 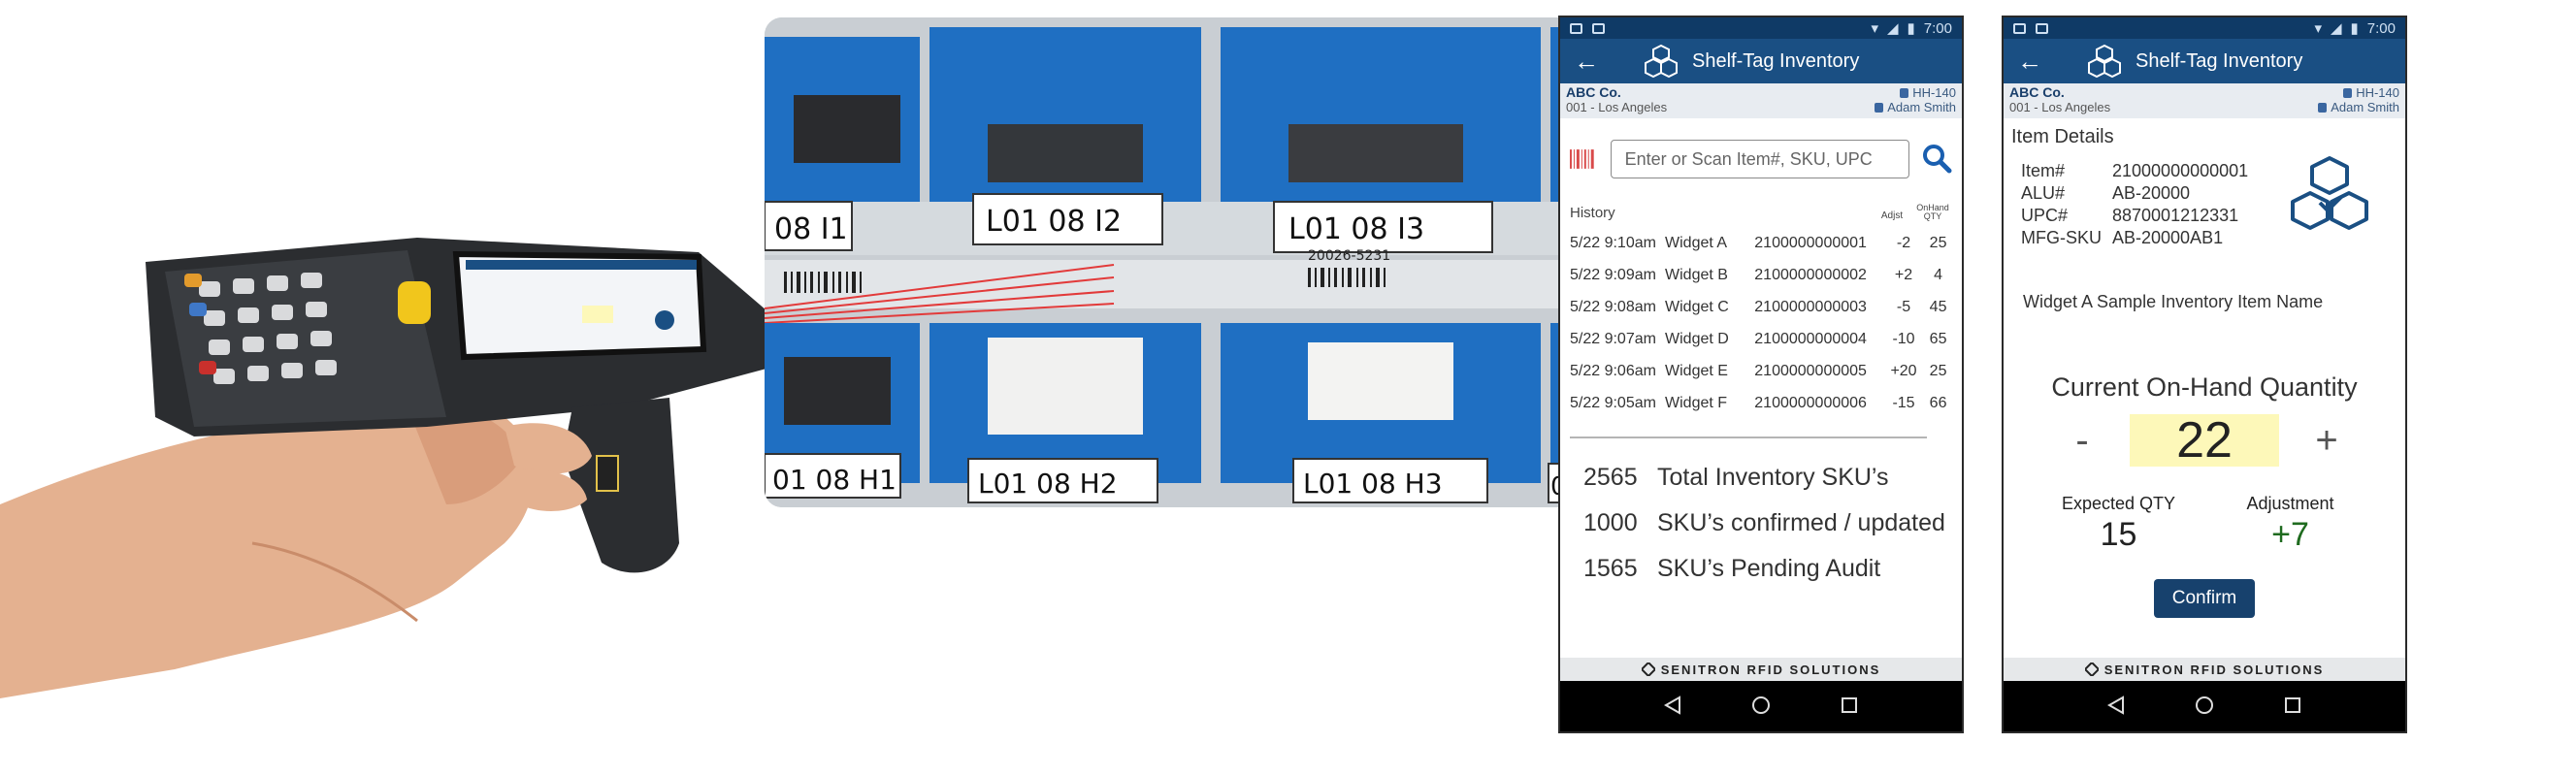 What do you see at coordinates (2290, 503) in the screenshot?
I see `adjustment-label: Adjustment` at bounding box center [2290, 503].